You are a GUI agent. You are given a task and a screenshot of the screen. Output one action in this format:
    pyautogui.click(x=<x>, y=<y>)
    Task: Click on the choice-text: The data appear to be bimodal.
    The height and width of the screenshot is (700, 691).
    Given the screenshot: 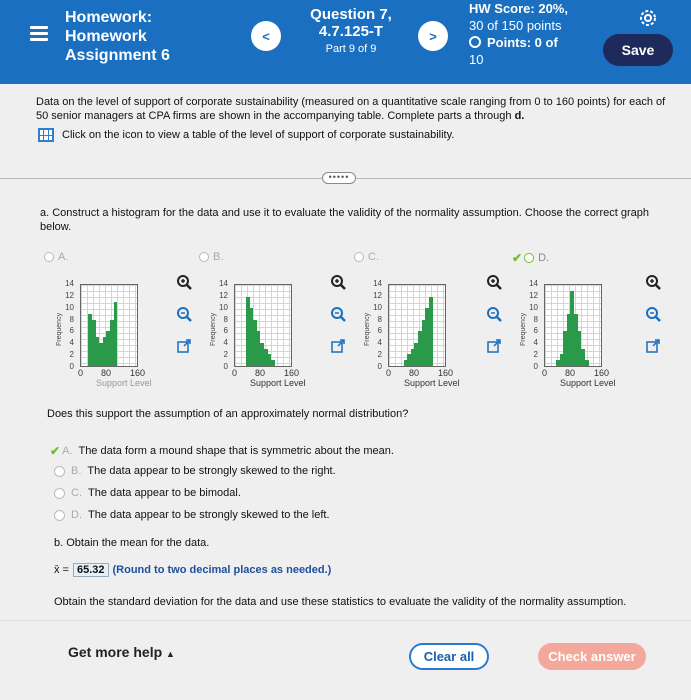 What is the action you would take?
    pyautogui.click(x=164, y=493)
    